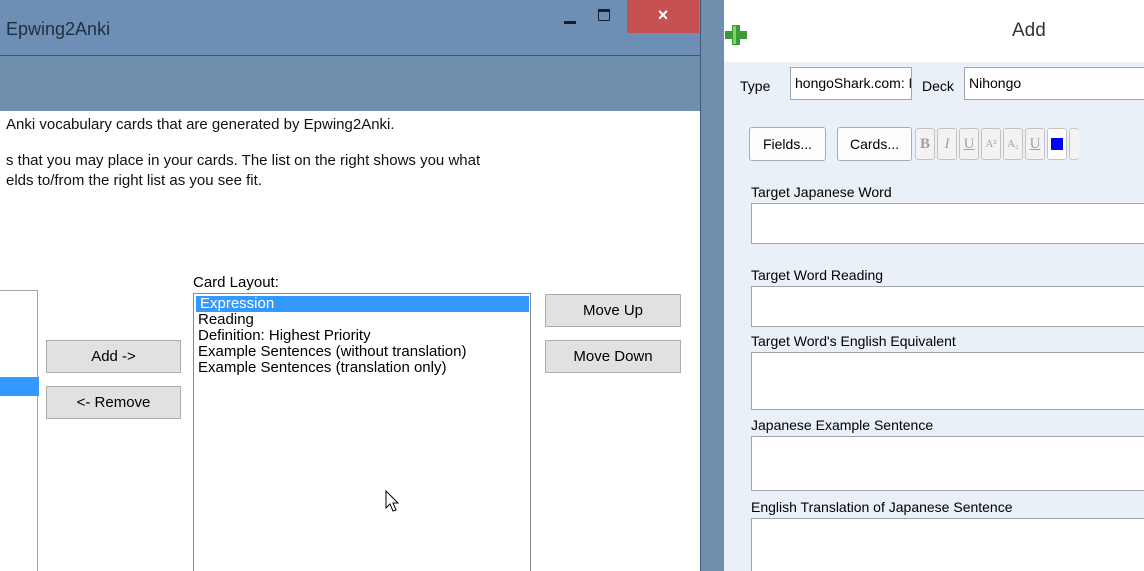 The width and height of the screenshot is (1144, 571). Describe the element at coordinates (1054, 83) in the screenshot. I see `deck-selector: Nihongo` at that location.